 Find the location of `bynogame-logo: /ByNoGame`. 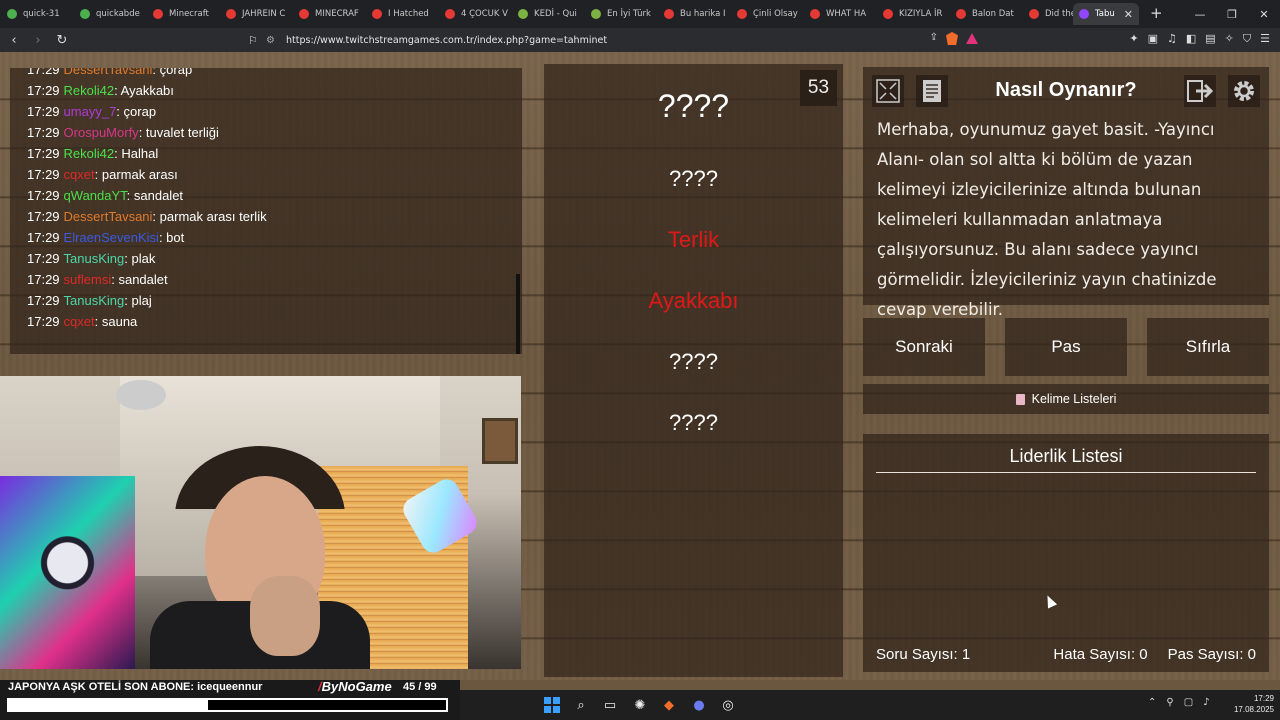

bynogame-logo: /ByNoGame is located at coordinates (355, 686).